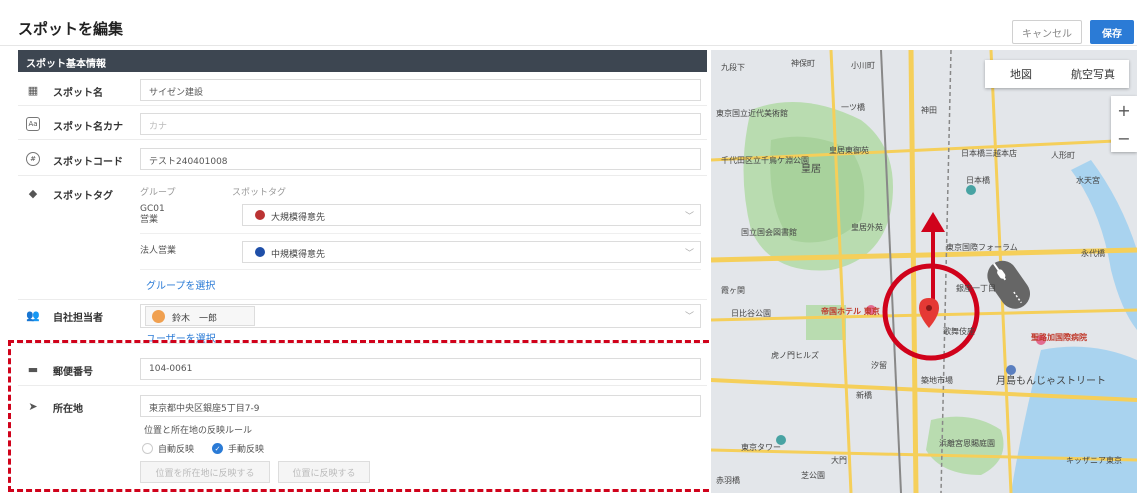  What do you see at coordinates (1094, 460) in the screenshot?
I see `map-label: キッザニア東京` at bounding box center [1094, 460].